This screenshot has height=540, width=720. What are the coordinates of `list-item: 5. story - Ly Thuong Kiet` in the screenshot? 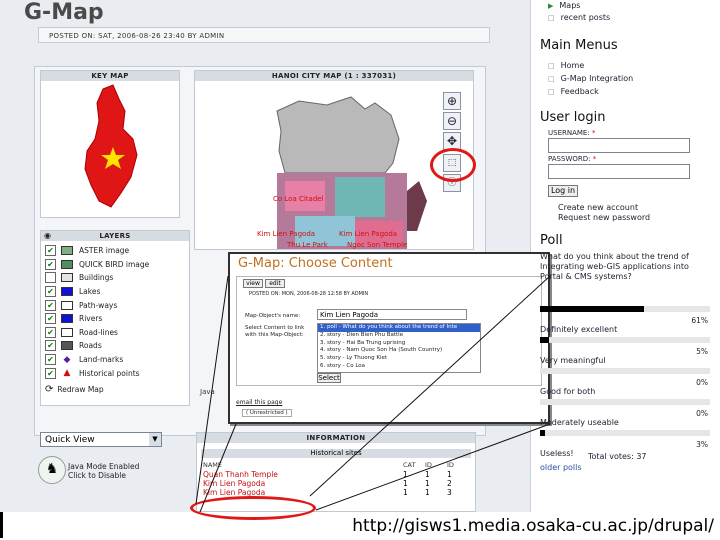 It's located at (399, 359).